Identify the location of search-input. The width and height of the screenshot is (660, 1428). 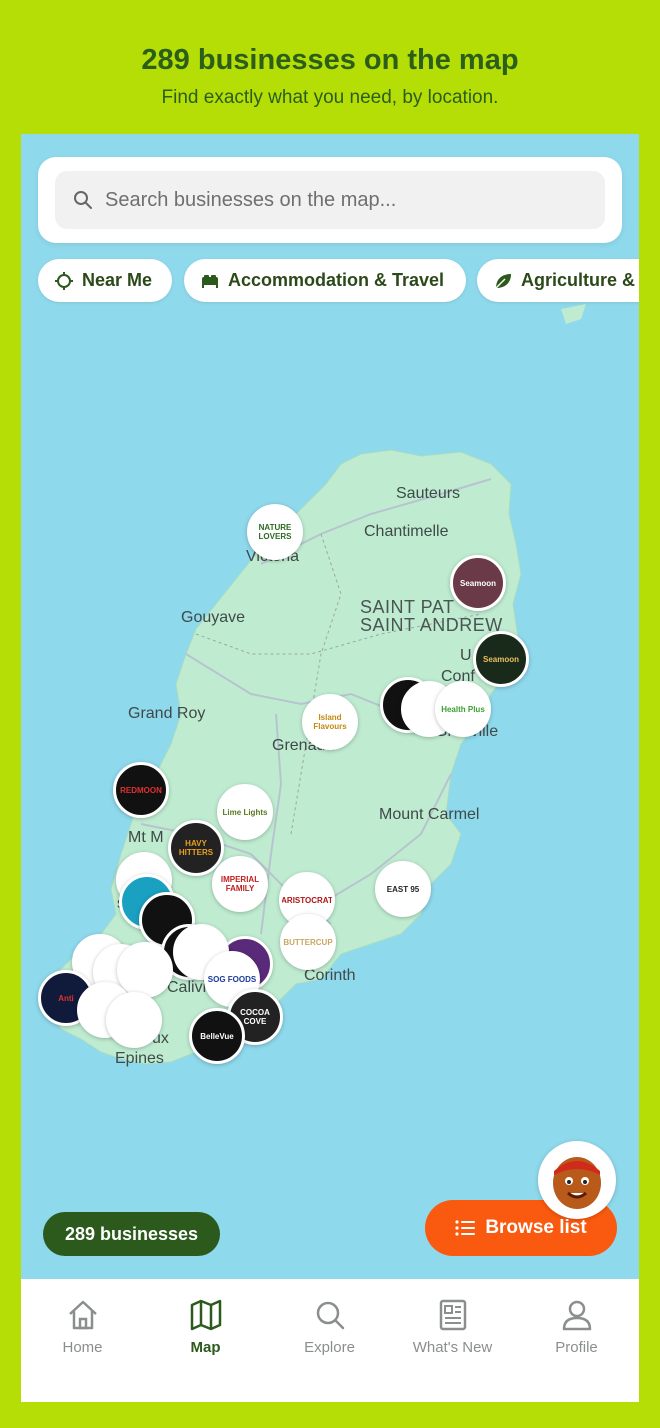
(345, 200).